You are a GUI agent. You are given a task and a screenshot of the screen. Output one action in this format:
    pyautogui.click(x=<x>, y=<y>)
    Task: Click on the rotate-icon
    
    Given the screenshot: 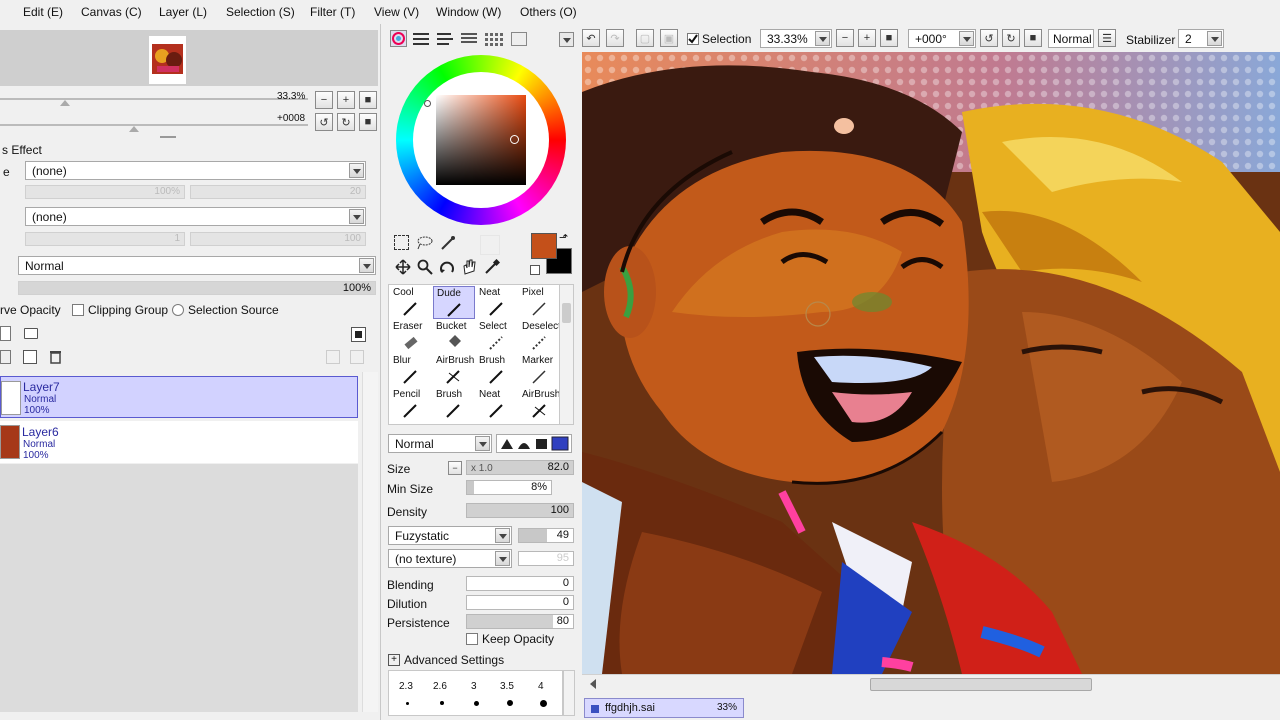 What is the action you would take?
    pyautogui.click(x=447, y=267)
    